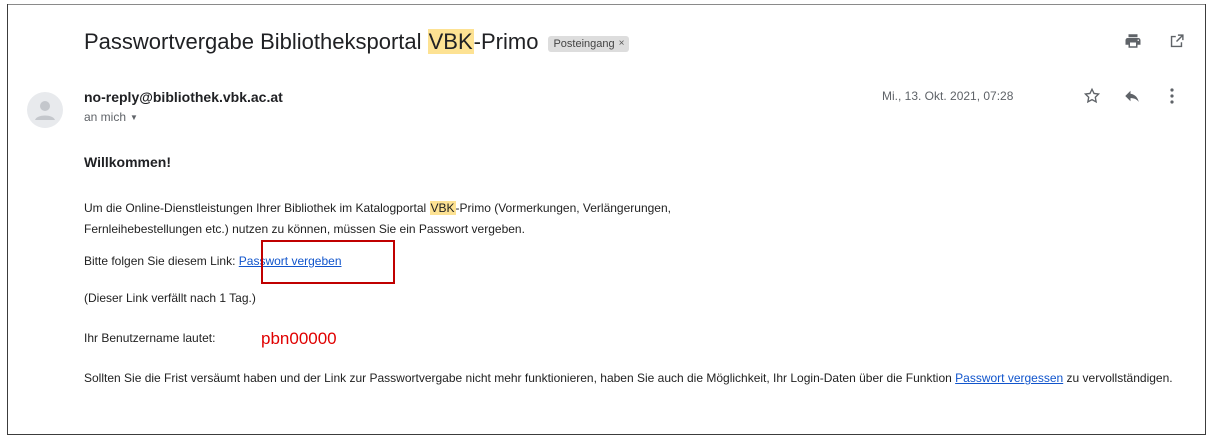 The height and width of the screenshot is (439, 1211). What do you see at coordinates (134, 117) in the screenshot?
I see `chevron-down-icon: ▼` at bounding box center [134, 117].